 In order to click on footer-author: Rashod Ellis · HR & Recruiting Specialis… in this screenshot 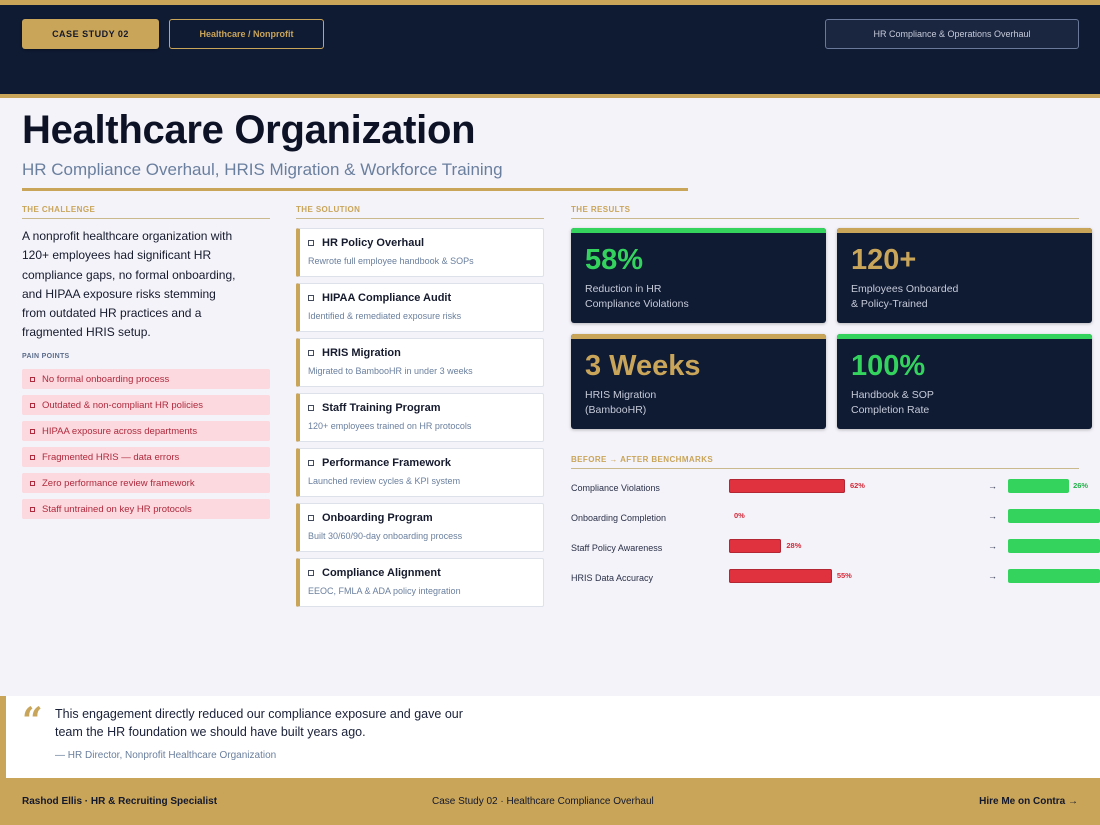, I will do `click(120, 801)`.